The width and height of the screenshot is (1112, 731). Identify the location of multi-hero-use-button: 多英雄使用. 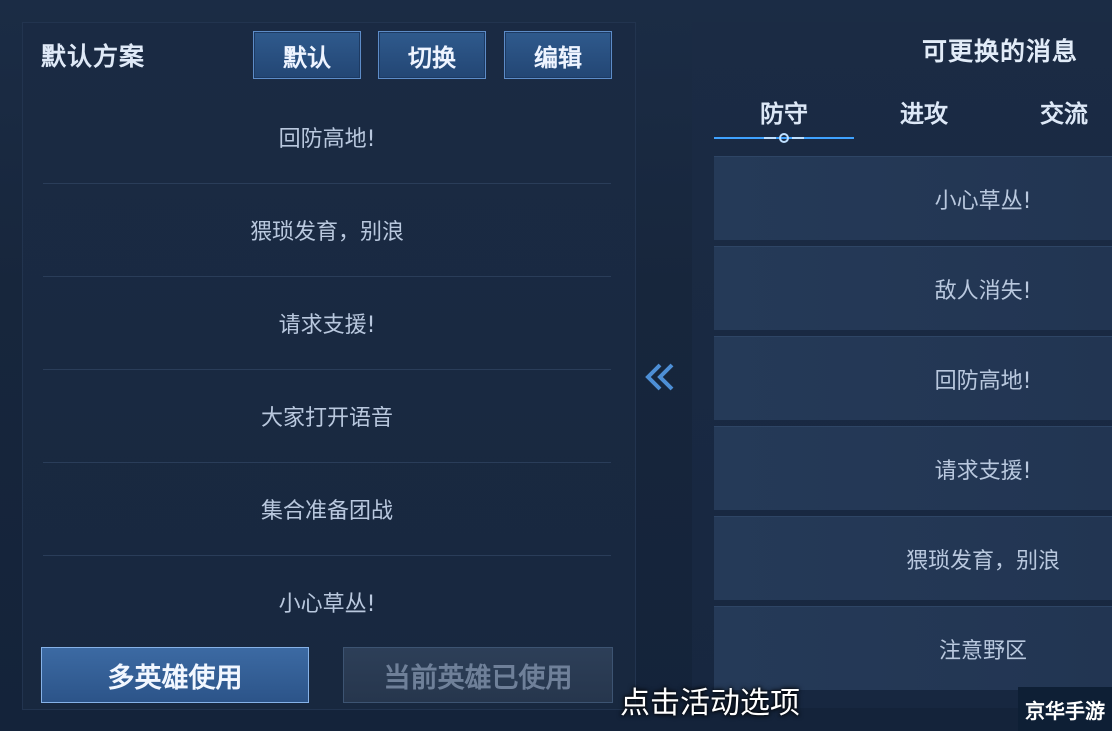
(175, 675).